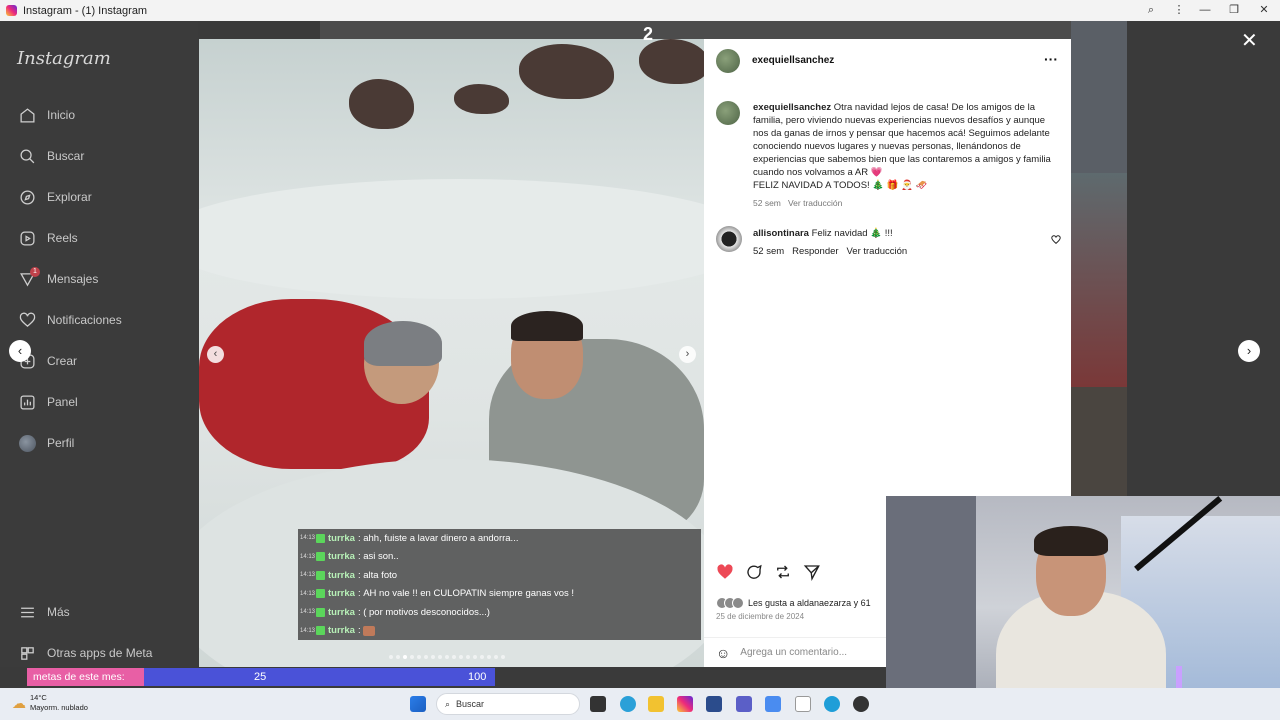  I want to click on notification-badge: 1, so click(35, 272).